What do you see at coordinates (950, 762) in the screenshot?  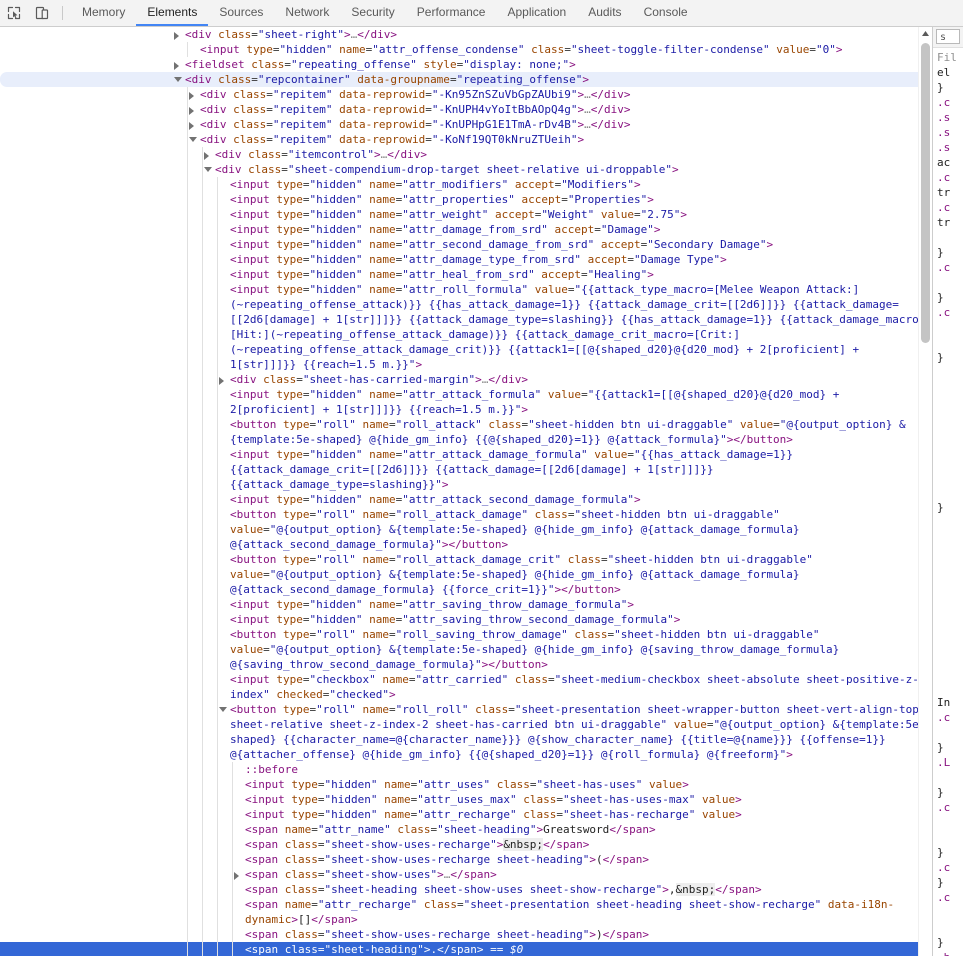 I see `styles-rule-line: .L` at bounding box center [950, 762].